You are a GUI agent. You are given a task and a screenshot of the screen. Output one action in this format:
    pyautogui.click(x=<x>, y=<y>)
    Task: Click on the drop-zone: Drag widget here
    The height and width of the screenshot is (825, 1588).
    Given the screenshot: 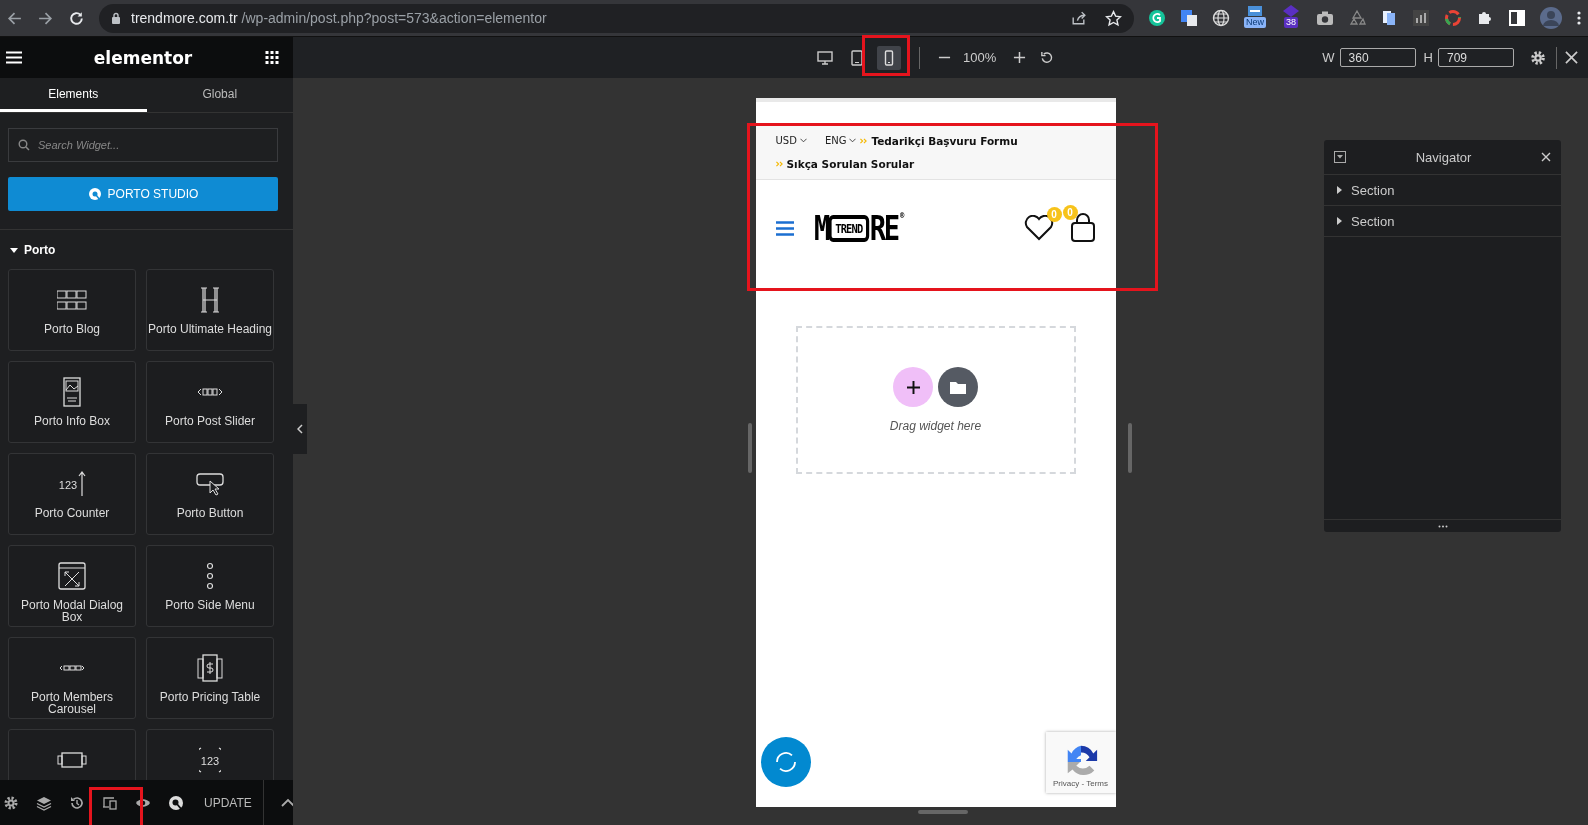 What is the action you would take?
    pyautogui.click(x=935, y=400)
    